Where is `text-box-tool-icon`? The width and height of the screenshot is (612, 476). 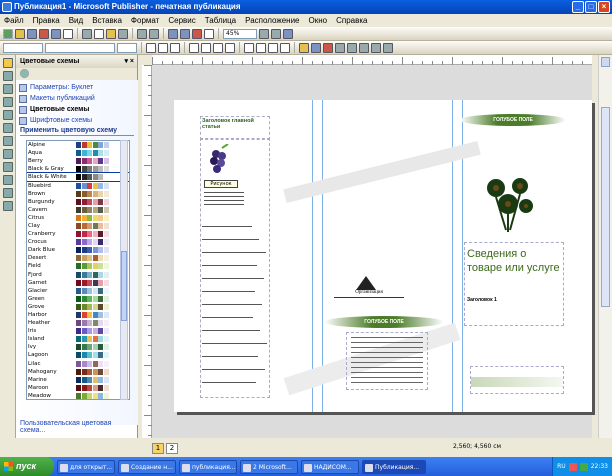
text-box-tool-icon is located at coordinates (7, 76).